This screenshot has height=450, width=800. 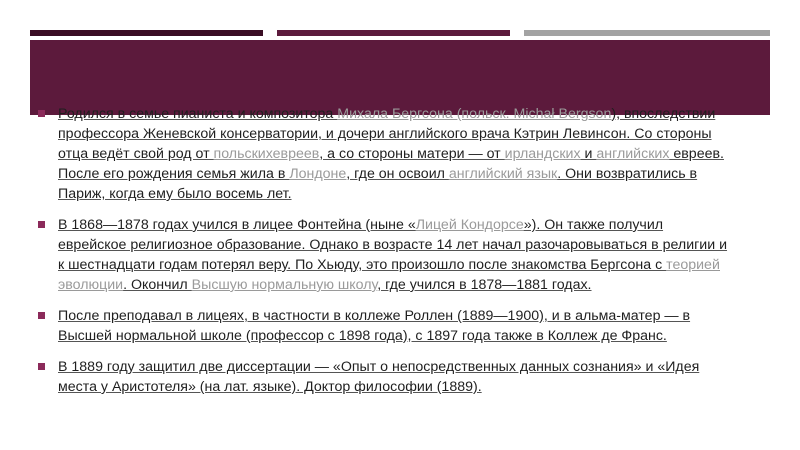 What do you see at coordinates (393, 33) in the screenshot?
I see `accent-bar-purple` at bounding box center [393, 33].